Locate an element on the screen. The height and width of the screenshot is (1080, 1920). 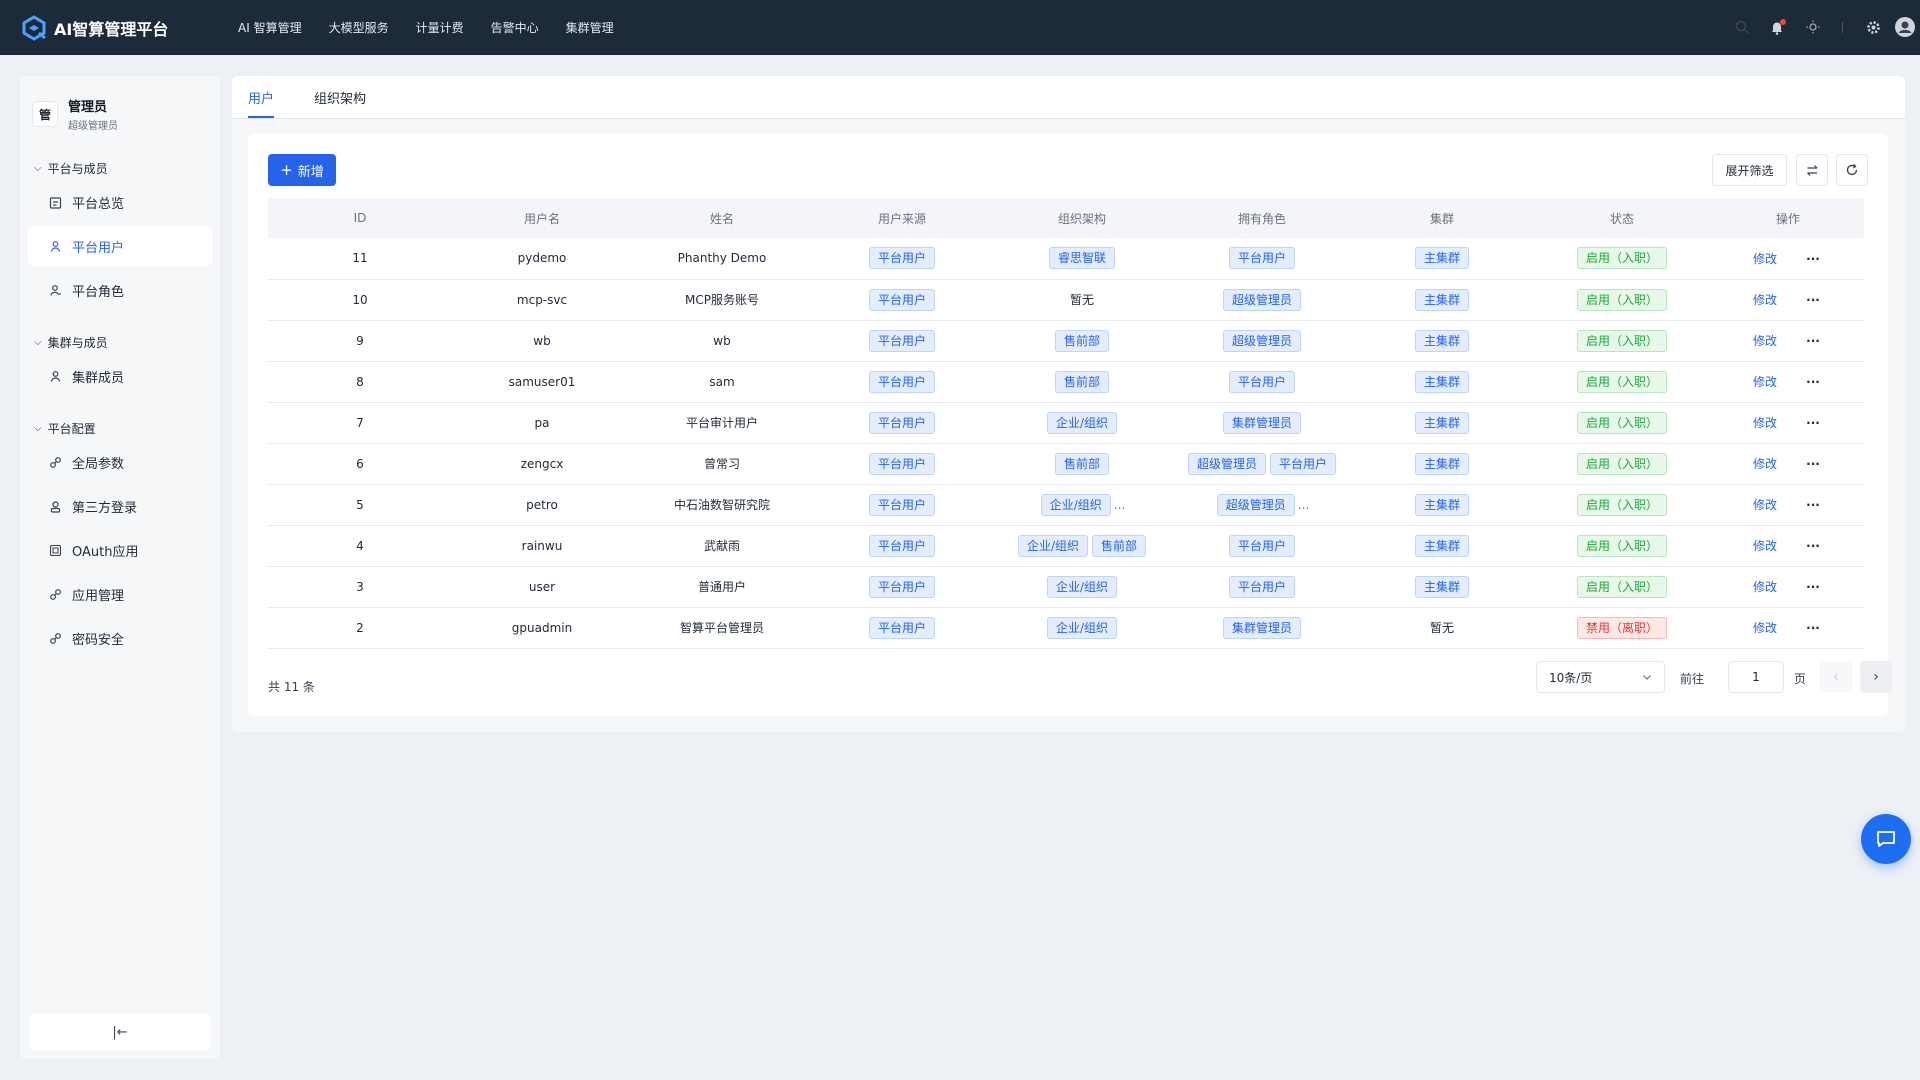
search-icon is located at coordinates (1742, 27).